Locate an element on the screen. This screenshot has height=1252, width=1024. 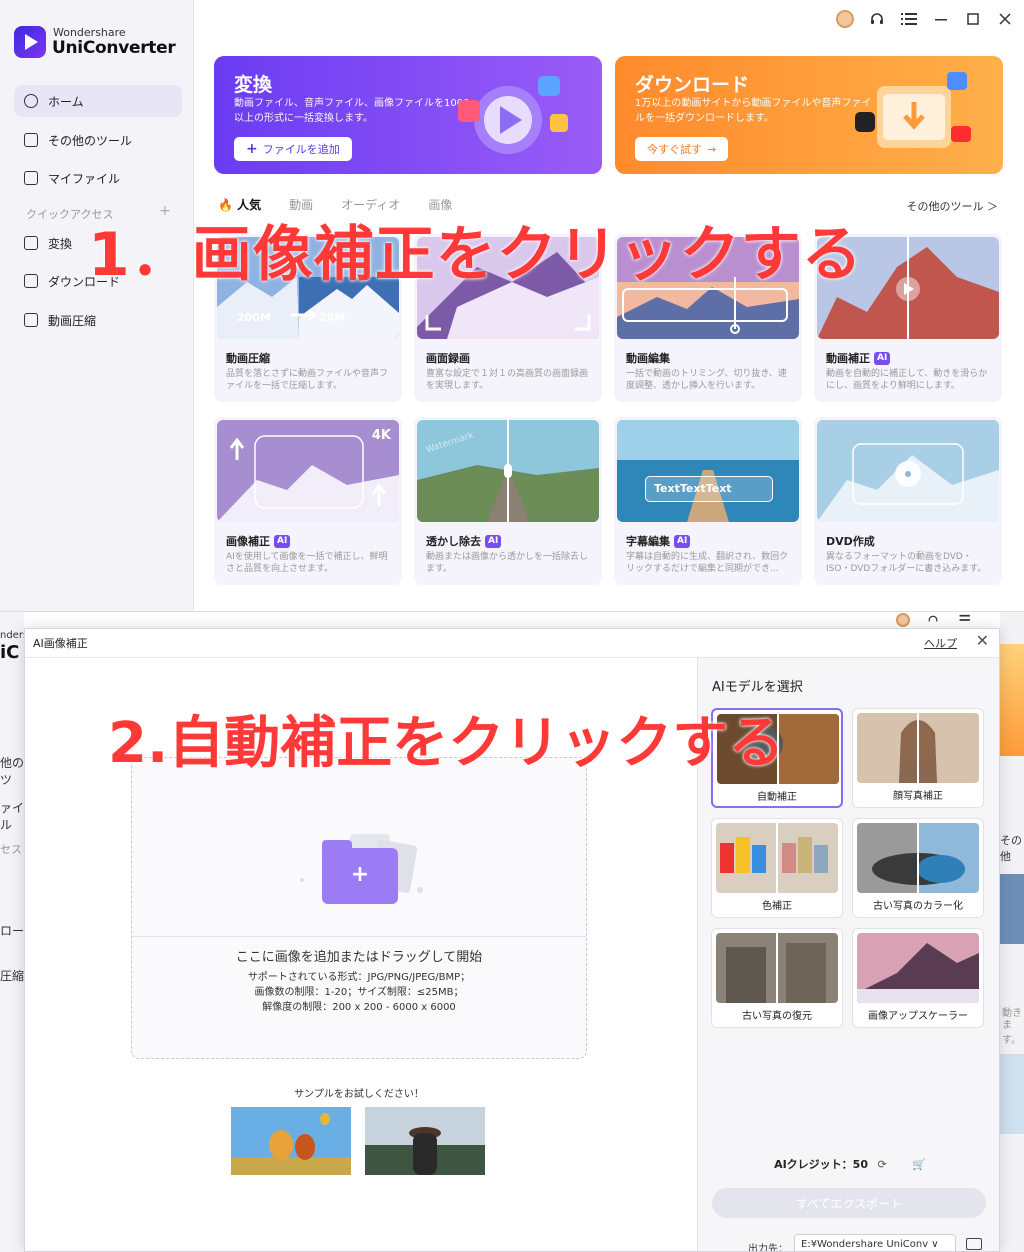
output-location-select: E:¥Wondershare UniConv ∨ is located at coordinates (875, 1242).